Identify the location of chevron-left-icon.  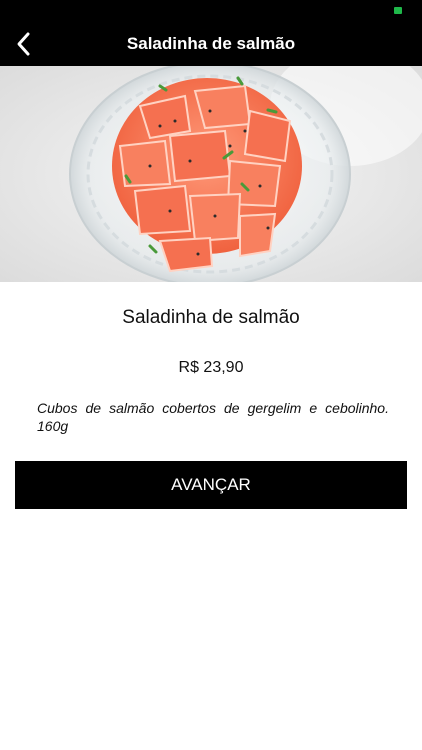
(23, 44).